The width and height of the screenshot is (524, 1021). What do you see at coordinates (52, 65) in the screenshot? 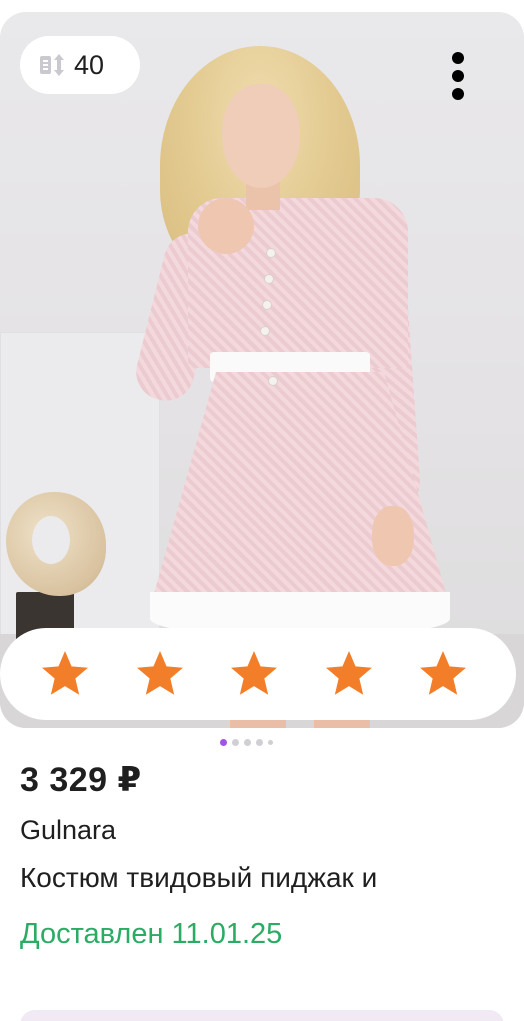
I see `size-arrows-icon` at bounding box center [52, 65].